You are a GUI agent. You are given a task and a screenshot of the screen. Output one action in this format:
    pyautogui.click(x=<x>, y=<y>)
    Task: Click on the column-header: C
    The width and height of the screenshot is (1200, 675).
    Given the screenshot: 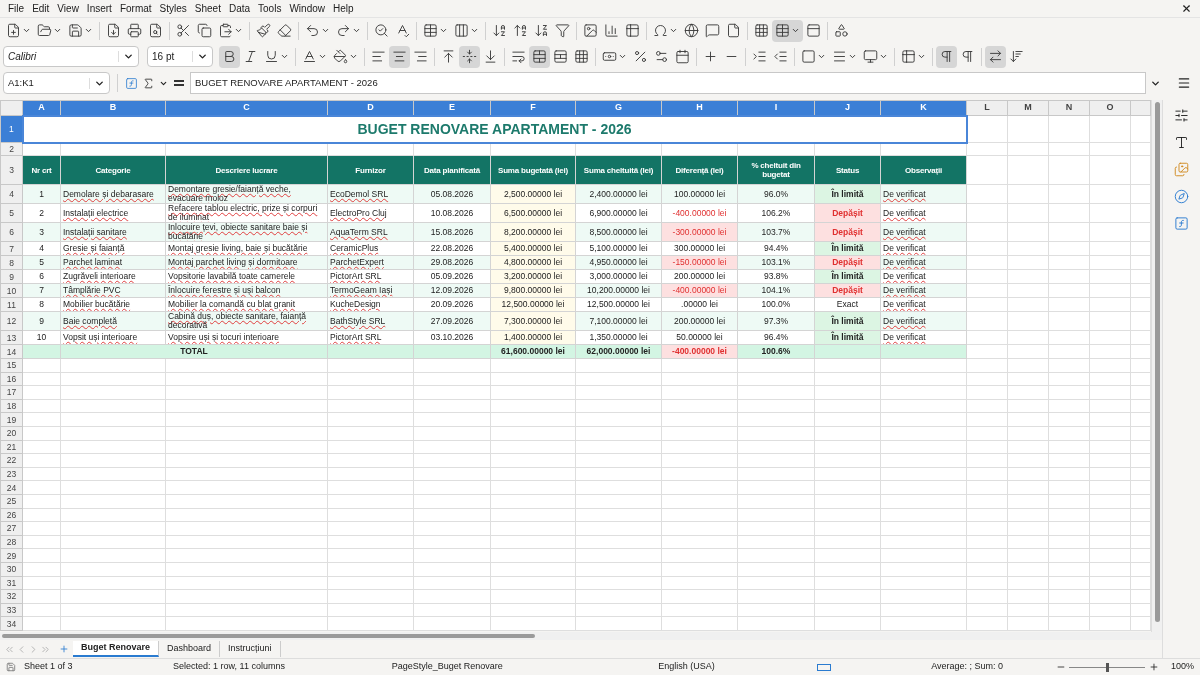 What is the action you would take?
    pyautogui.click(x=246, y=108)
    